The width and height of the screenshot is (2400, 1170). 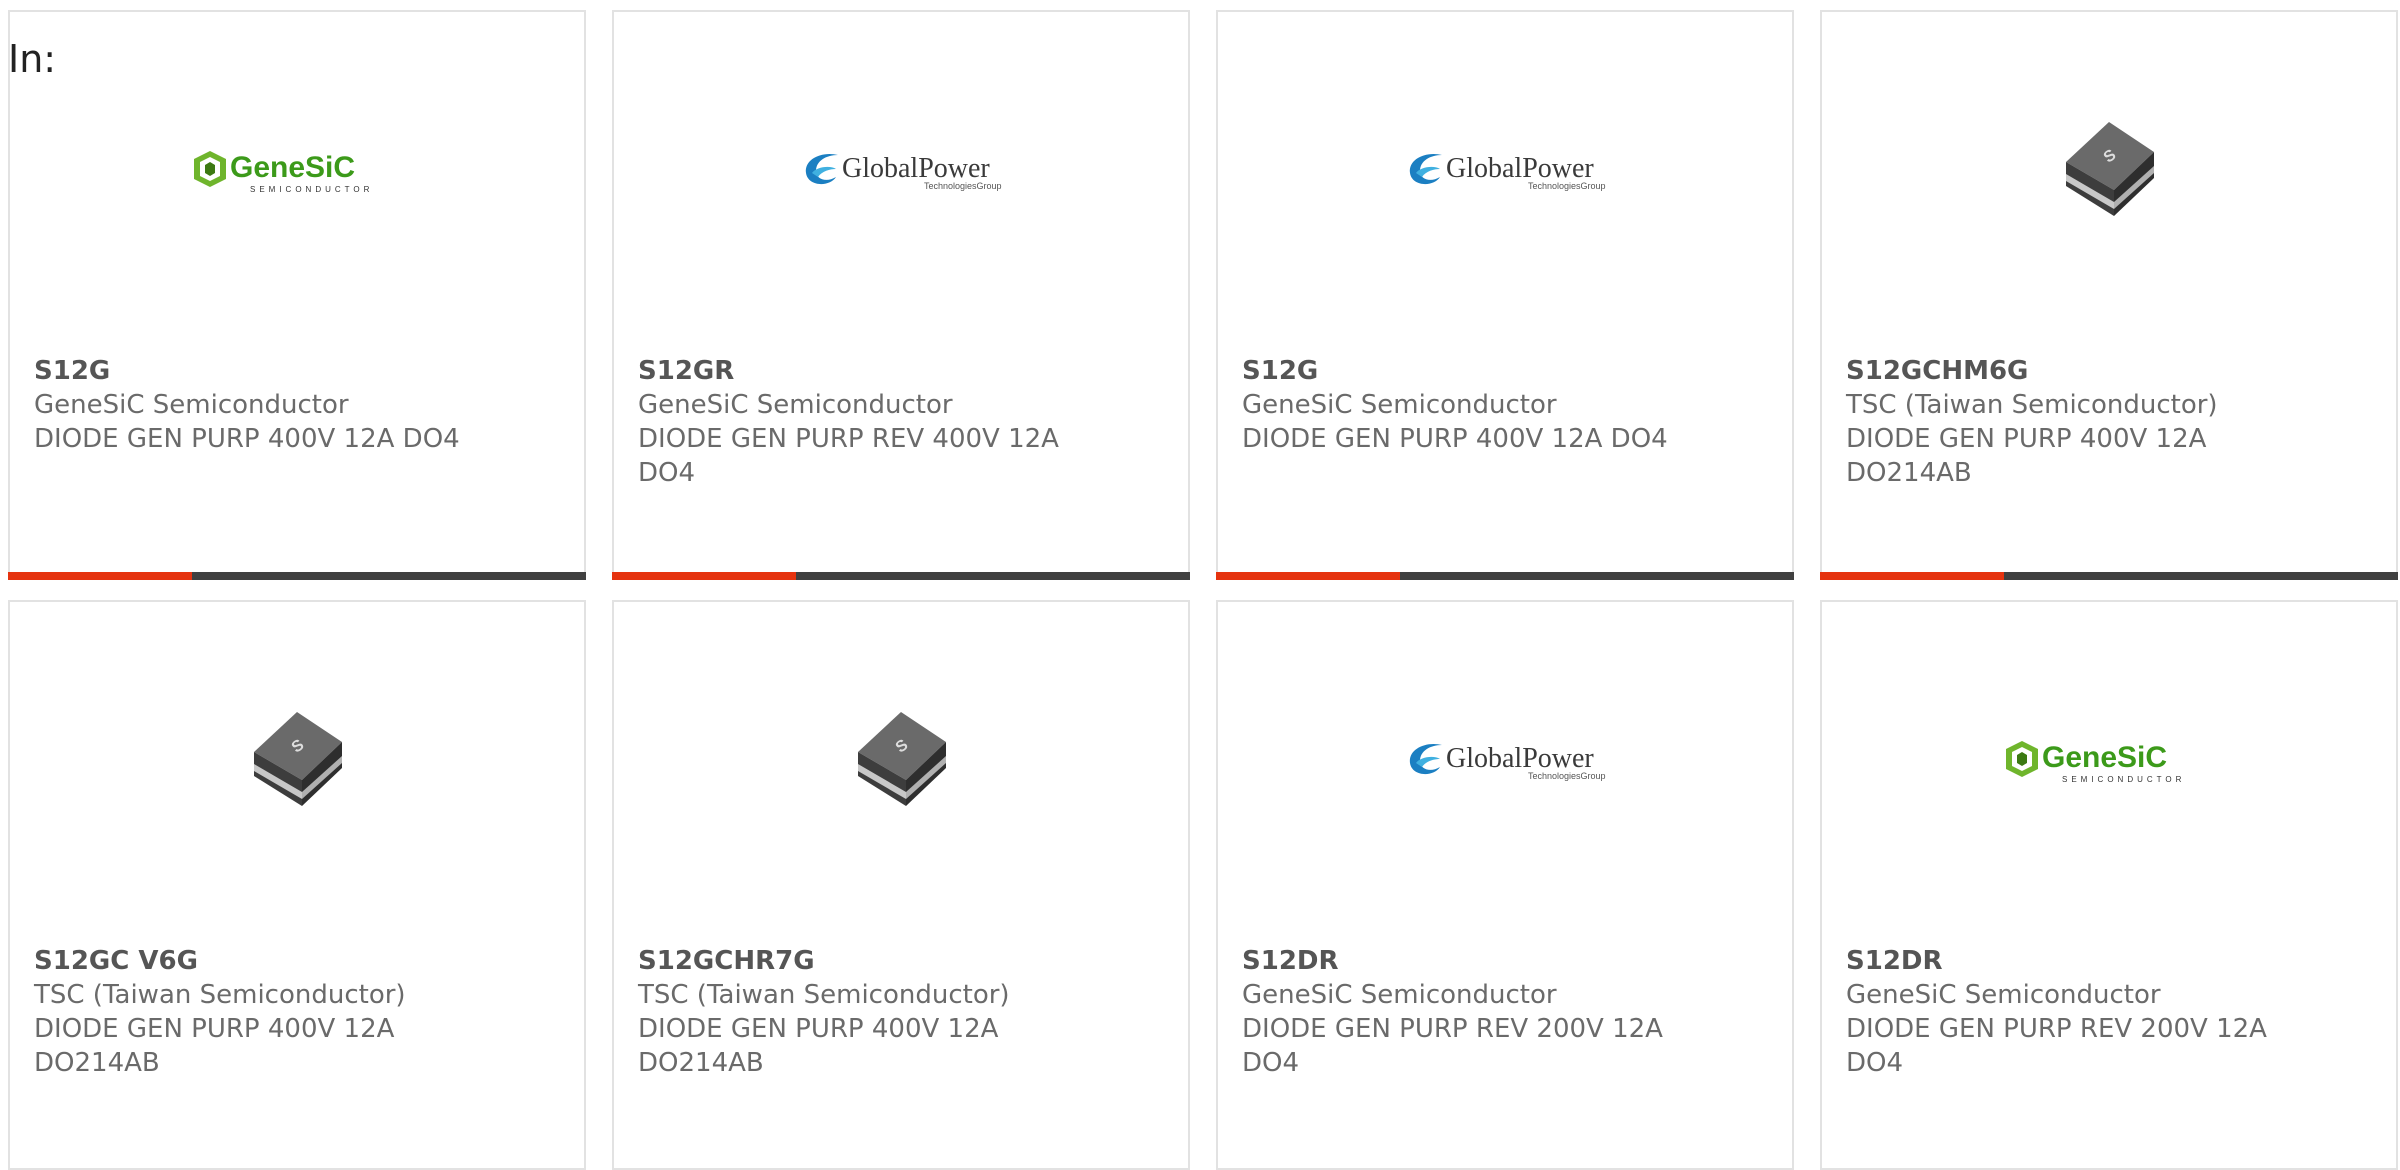 What do you see at coordinates (2061, 371) in the screenshot?
I see `part-number-link: S12GCHM6G` at bounding box center [2061, 371].